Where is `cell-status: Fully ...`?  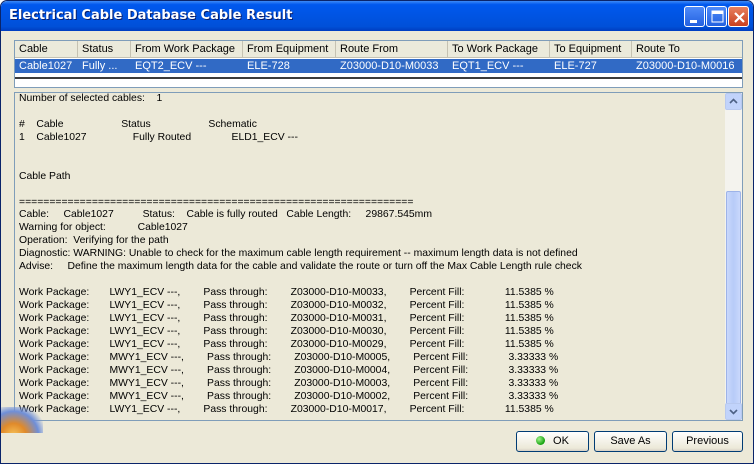 cell-status: Fully ... is located at coordinates (100, 66).